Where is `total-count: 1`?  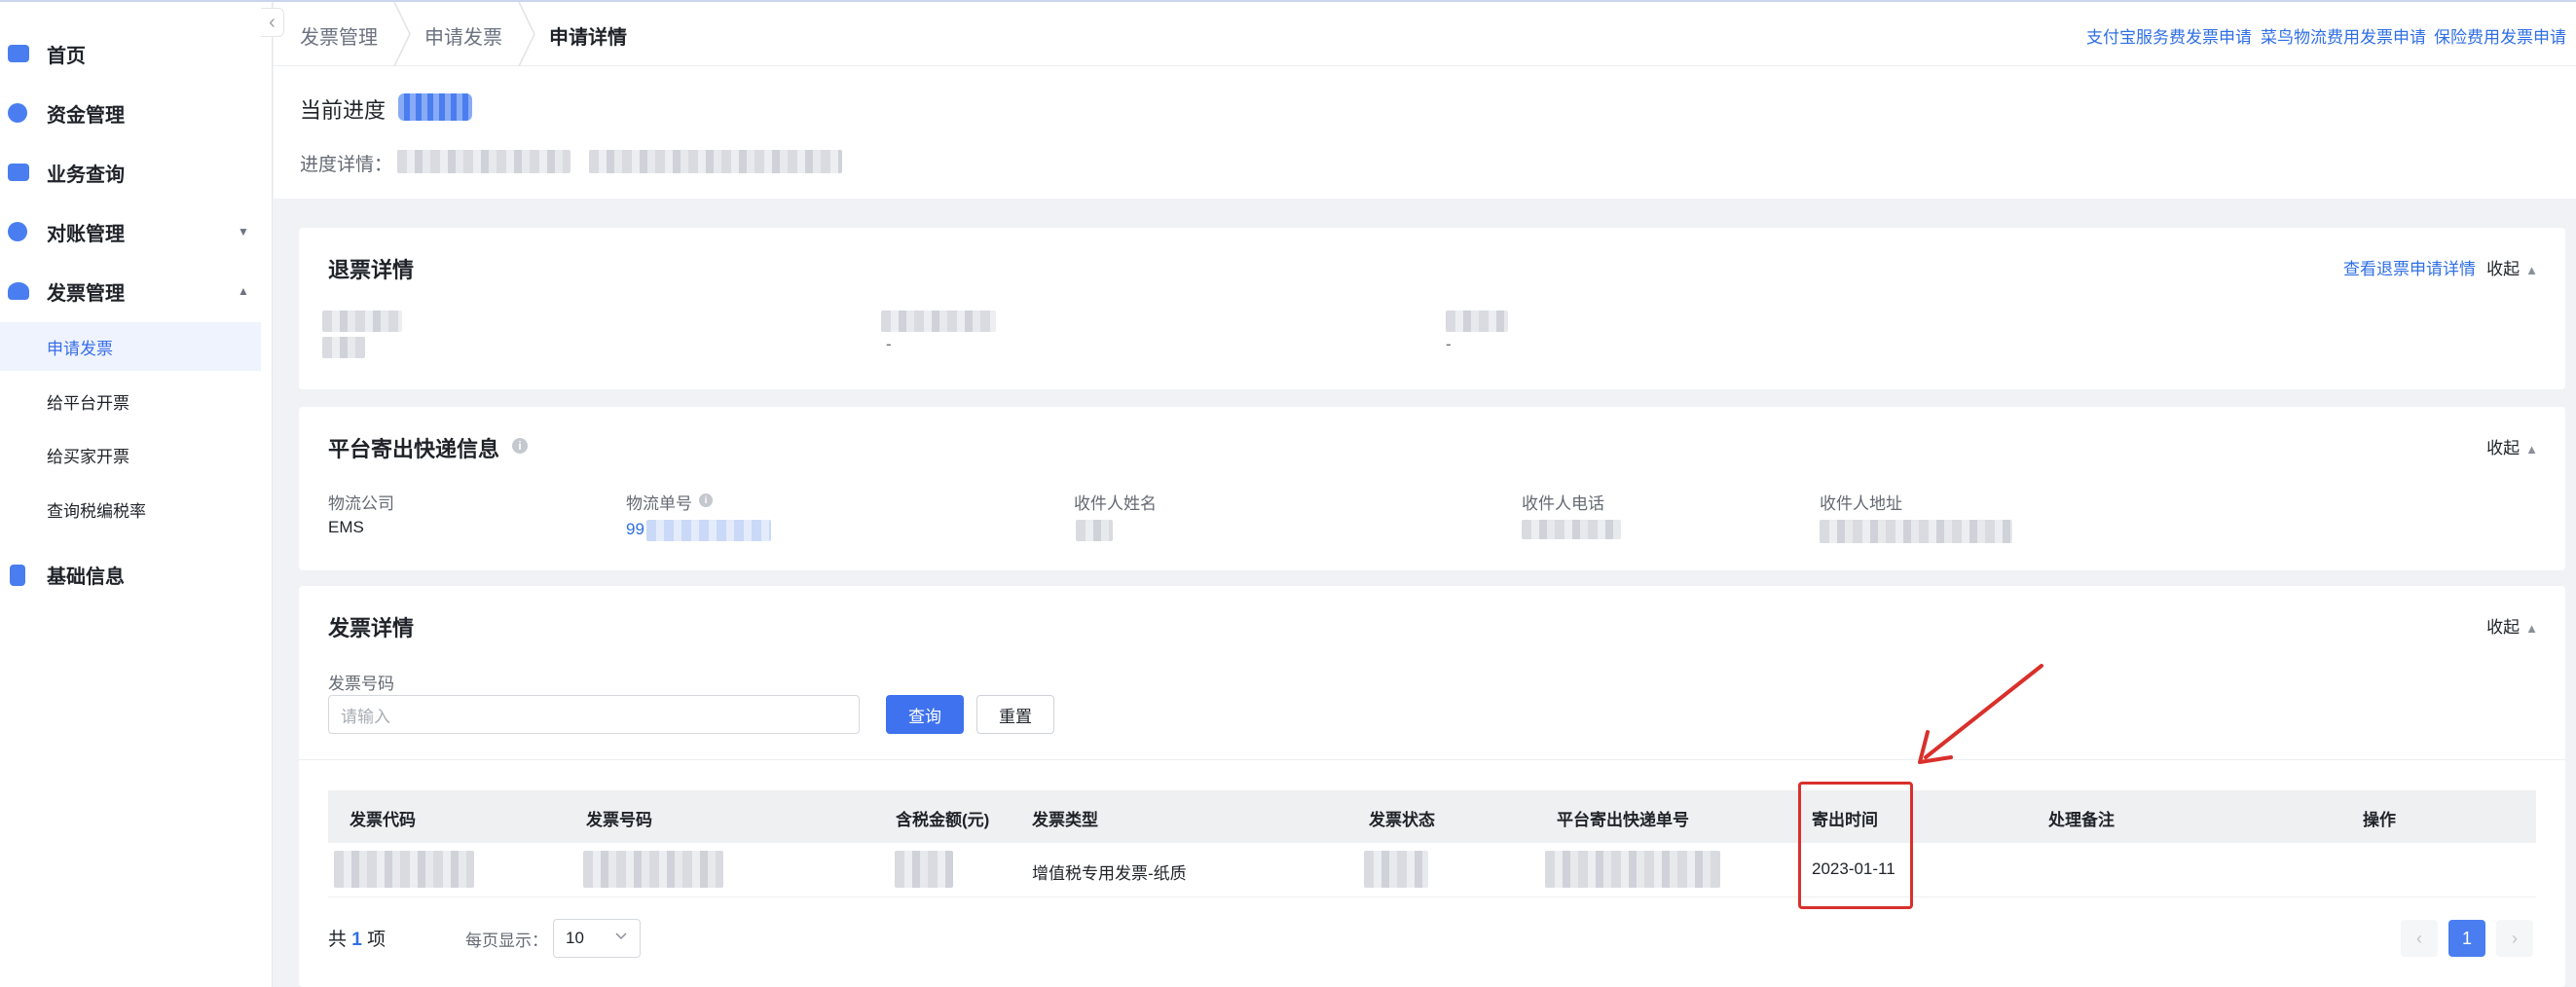 total-count: 1 is located at coordinates (356, 940).